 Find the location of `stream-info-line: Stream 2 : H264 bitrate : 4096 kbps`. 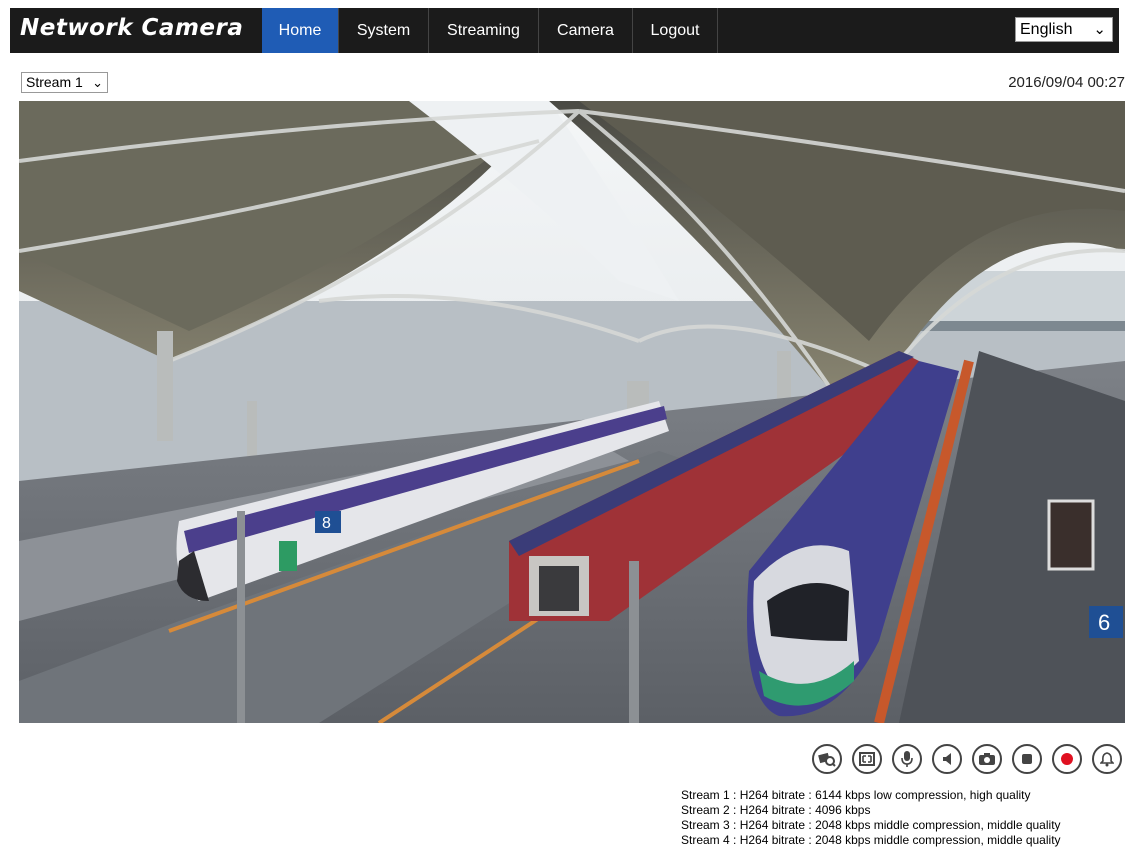

stream-info-line: Stream 2 : H264 bitrate : 4096 kbps is located at coordinates (776, 810).